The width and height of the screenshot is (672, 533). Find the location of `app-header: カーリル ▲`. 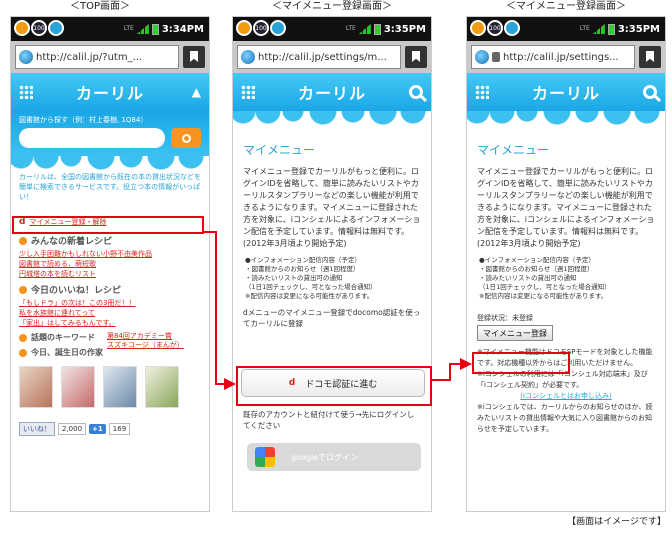

app-header: カーリル ▲ is located at coordinates (110, 92).